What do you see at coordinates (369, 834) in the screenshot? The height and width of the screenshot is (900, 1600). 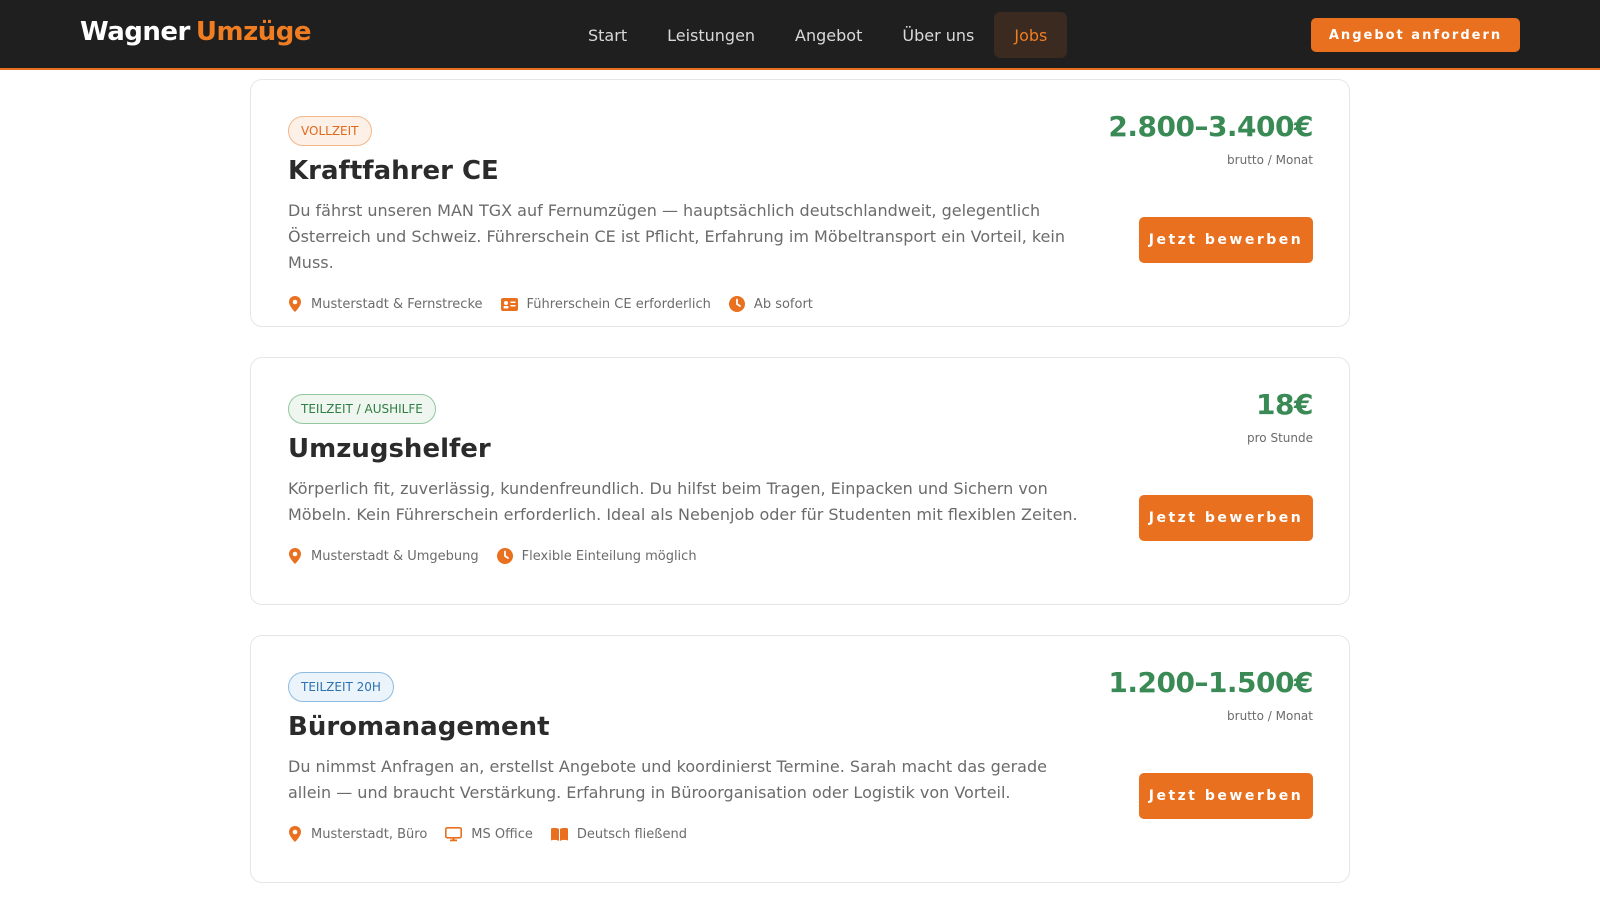 I see `meta-text: Musterstadt, Büro` at bounding box center [369, 834].